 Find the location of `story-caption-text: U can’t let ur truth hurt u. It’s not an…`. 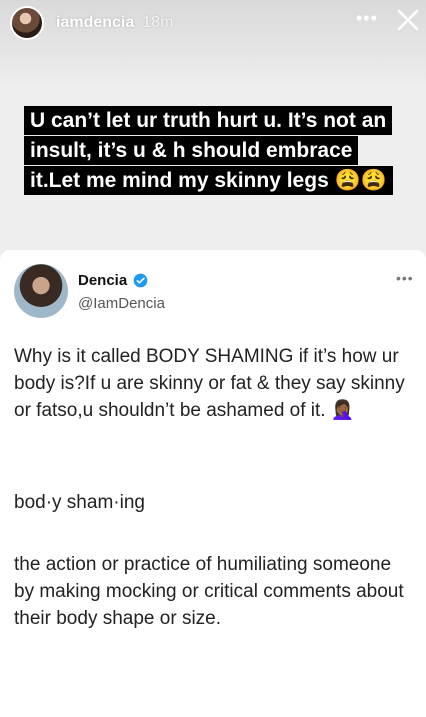

story-caption-text: U can’t let ur truth hurt u. It’s not an… is located at coordinates (208, 151).